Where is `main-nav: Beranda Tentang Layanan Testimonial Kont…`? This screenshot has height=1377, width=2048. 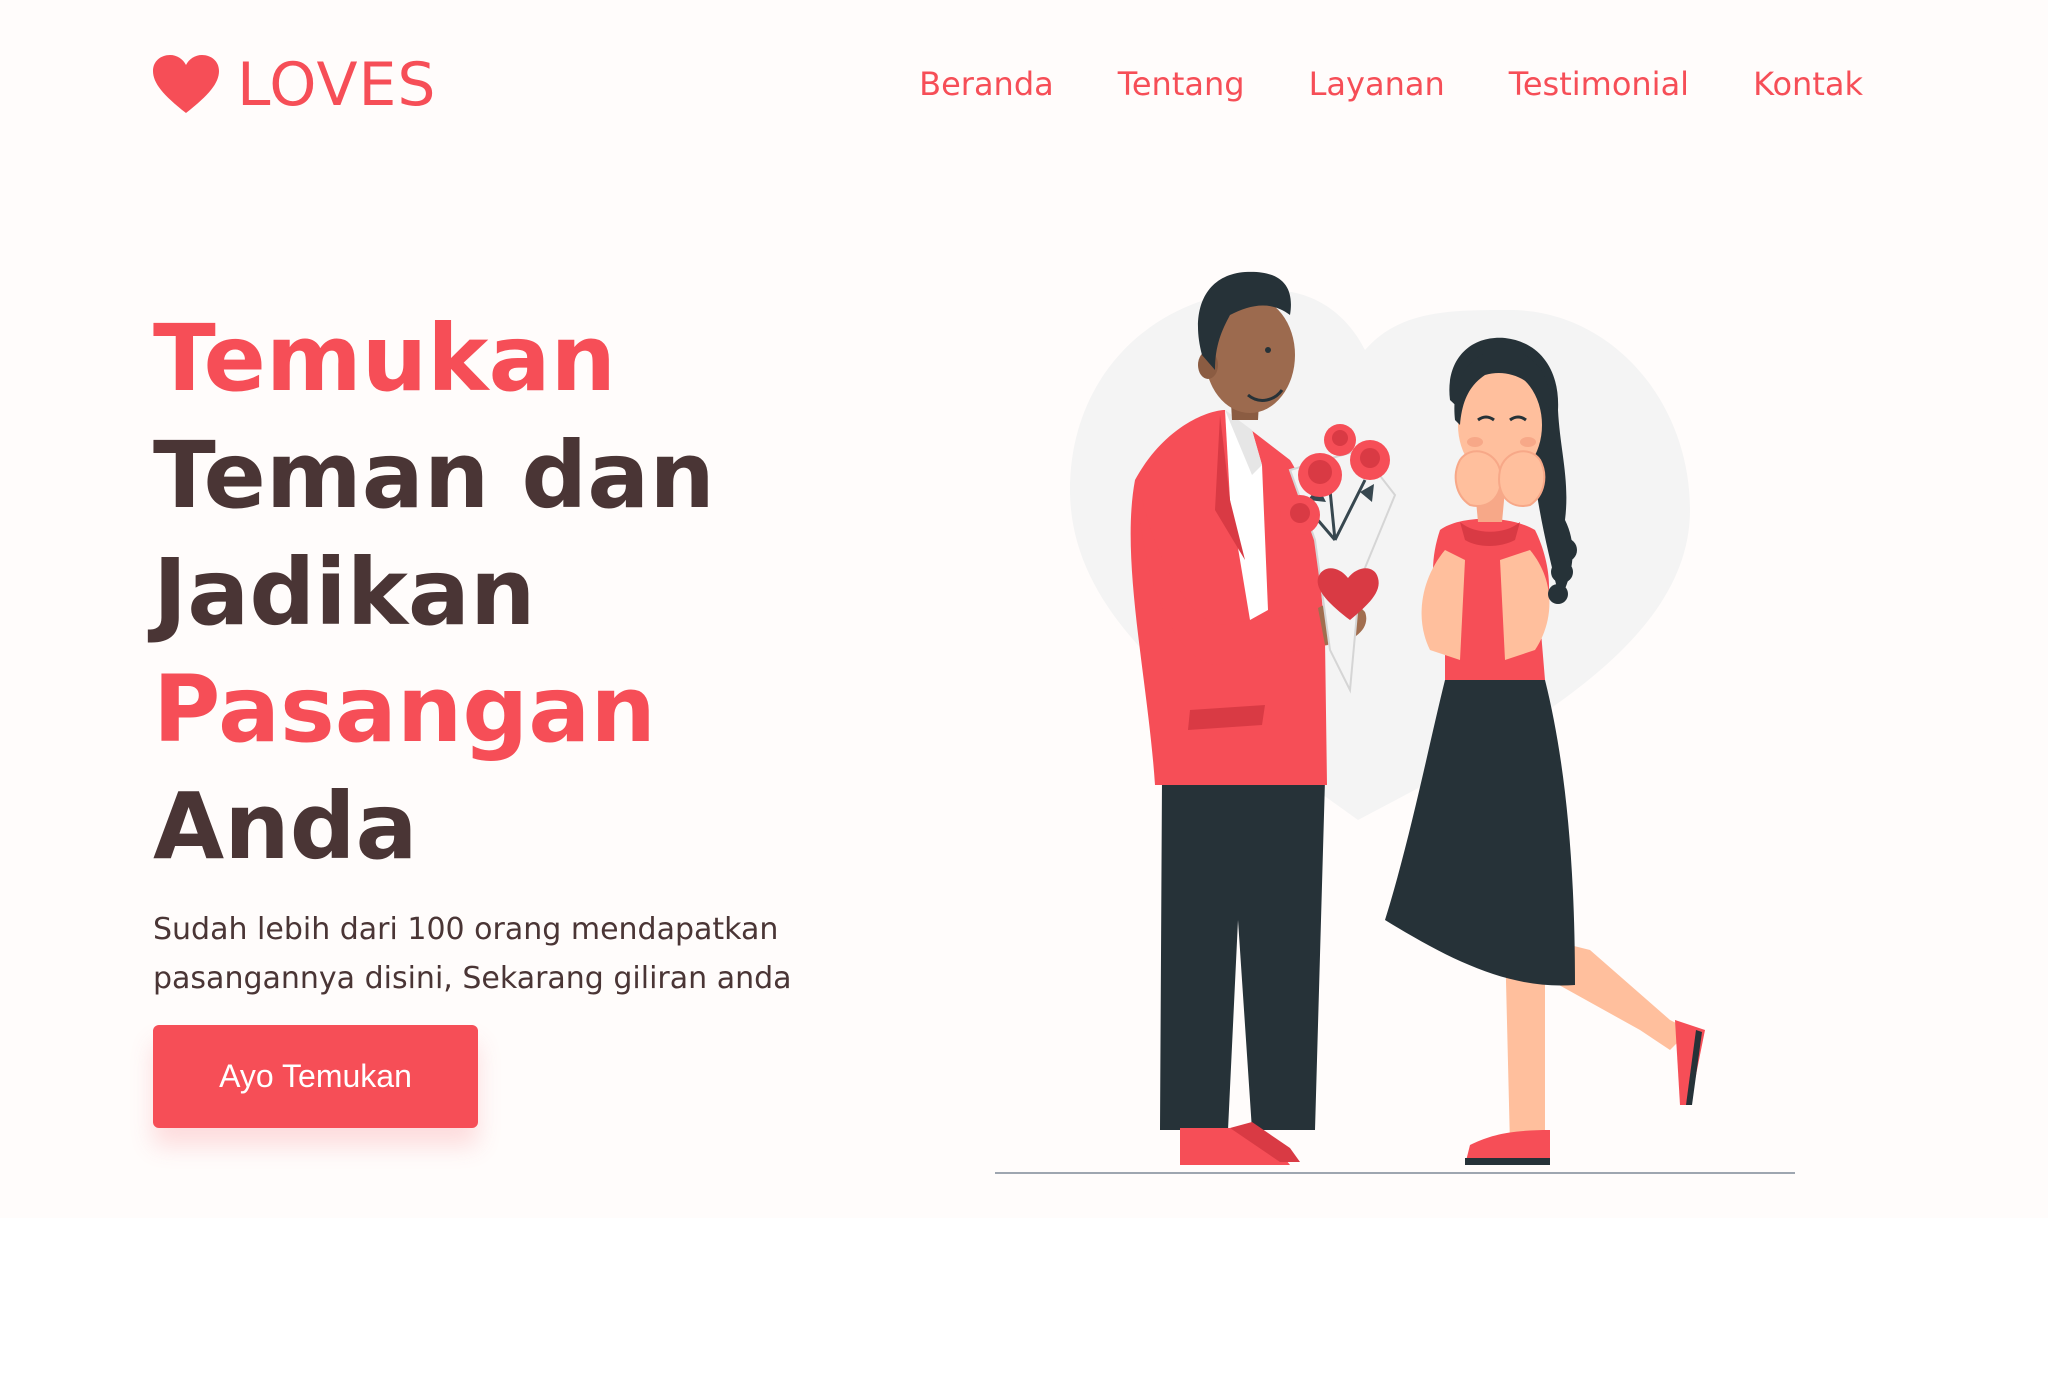 main-nav: Beranda Tentang Layanan Testimonial Kont… is located at coordinates (1391, 84).